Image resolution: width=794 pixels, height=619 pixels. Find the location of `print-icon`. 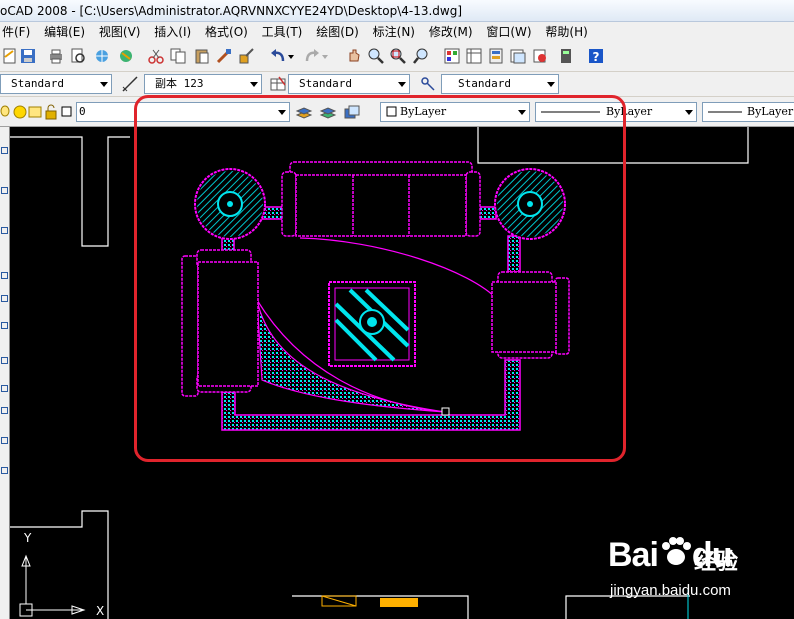

print-icon is located at coordinates (56, 56).